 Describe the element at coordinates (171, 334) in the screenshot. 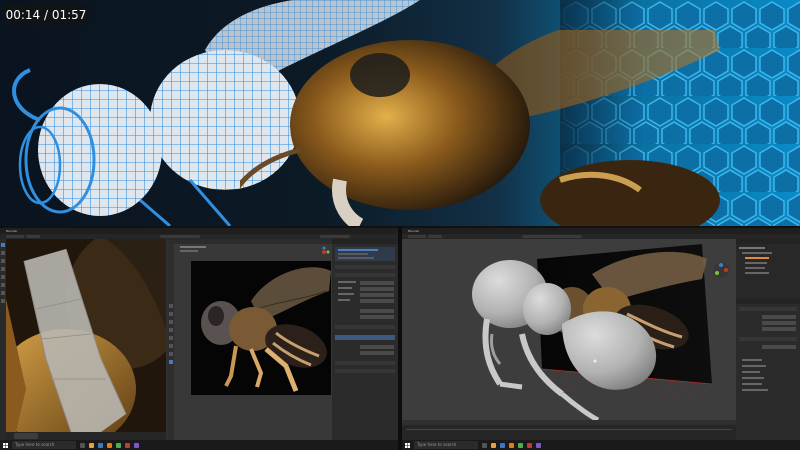

I see `editor-tool-icons` at that location.